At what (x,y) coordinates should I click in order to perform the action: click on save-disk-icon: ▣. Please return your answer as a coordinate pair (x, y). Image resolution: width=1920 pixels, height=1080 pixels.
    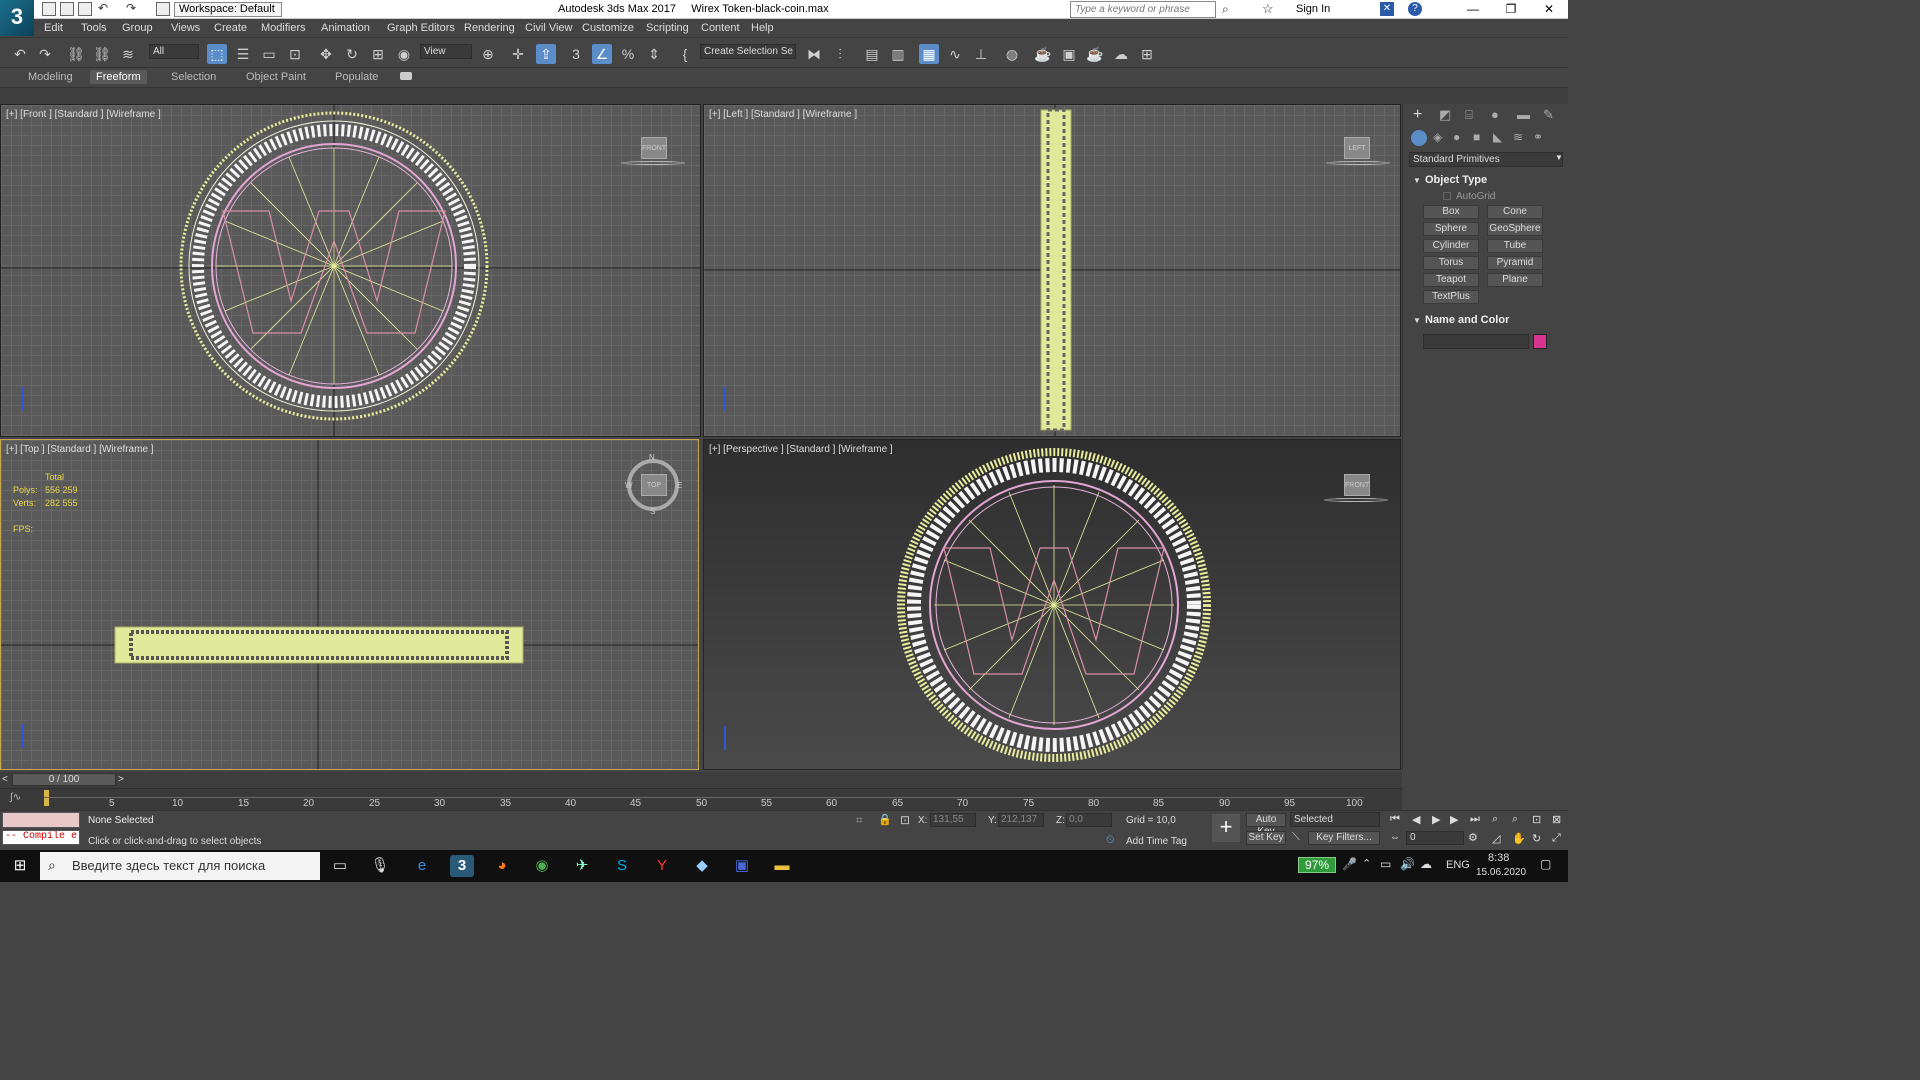
    Looking at the image, I should click on (742, 866).